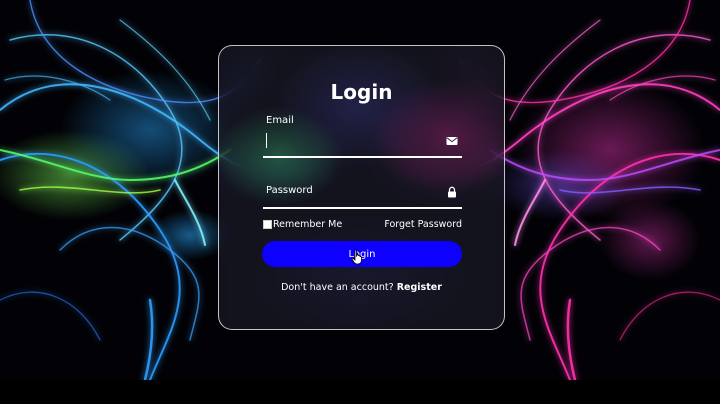 This screenshot has height=404, width=720. I want to click on email-input, so click(356, 142).